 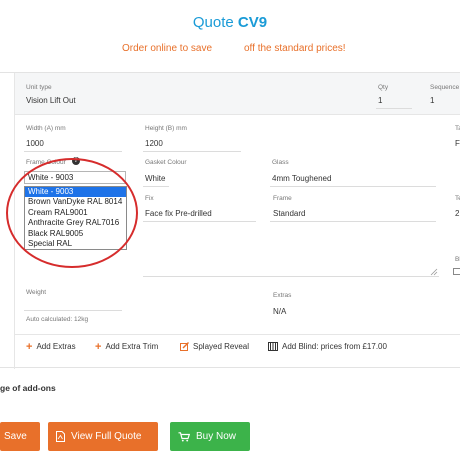 I want to click on save-button: Save, so click(x=20, y=436).